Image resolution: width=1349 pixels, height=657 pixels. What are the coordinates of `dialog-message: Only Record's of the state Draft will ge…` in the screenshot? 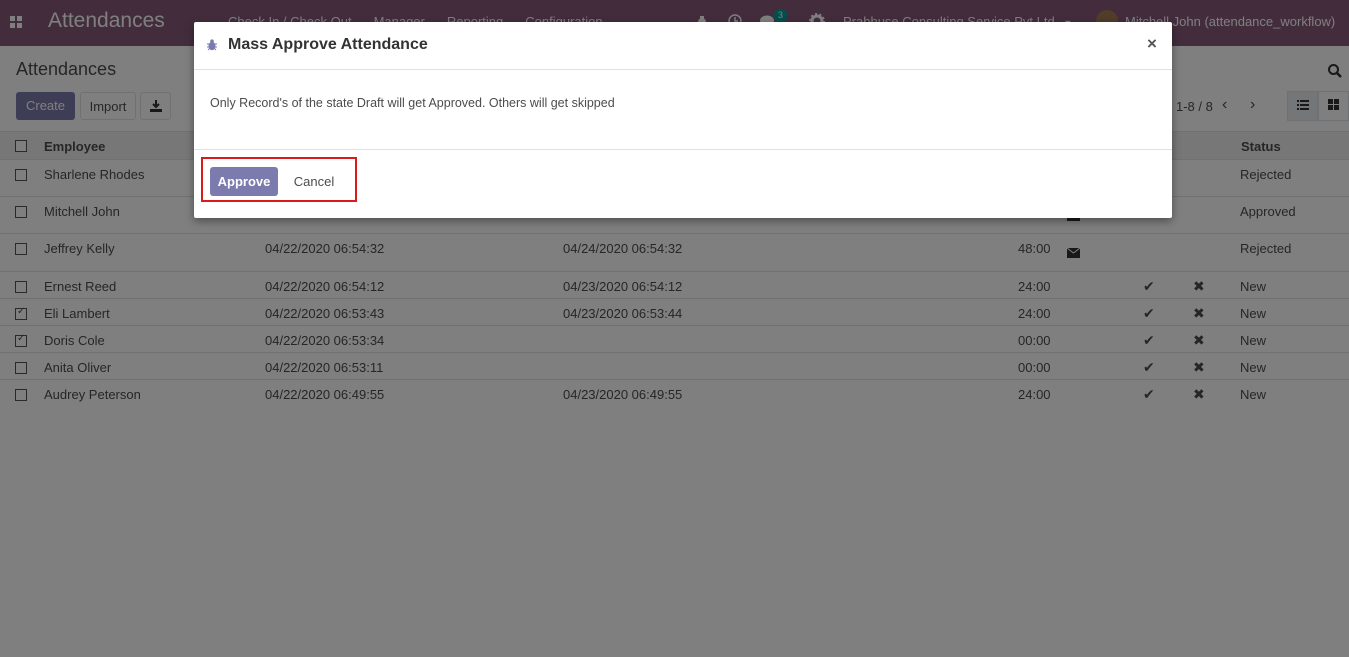 It's located at (412, 103).